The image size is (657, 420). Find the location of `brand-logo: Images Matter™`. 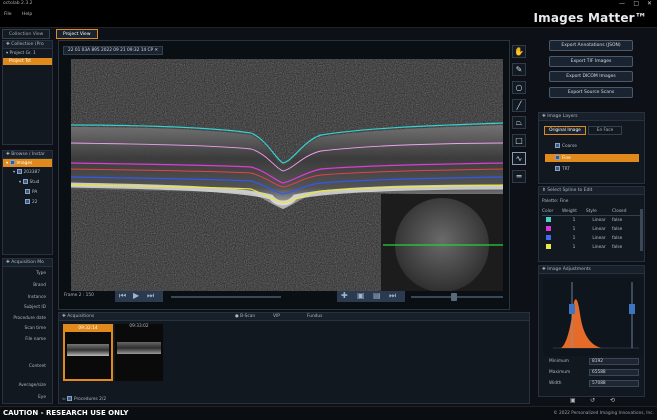

brand-logo: Images Matter™ is located at coordinates (590, 18).